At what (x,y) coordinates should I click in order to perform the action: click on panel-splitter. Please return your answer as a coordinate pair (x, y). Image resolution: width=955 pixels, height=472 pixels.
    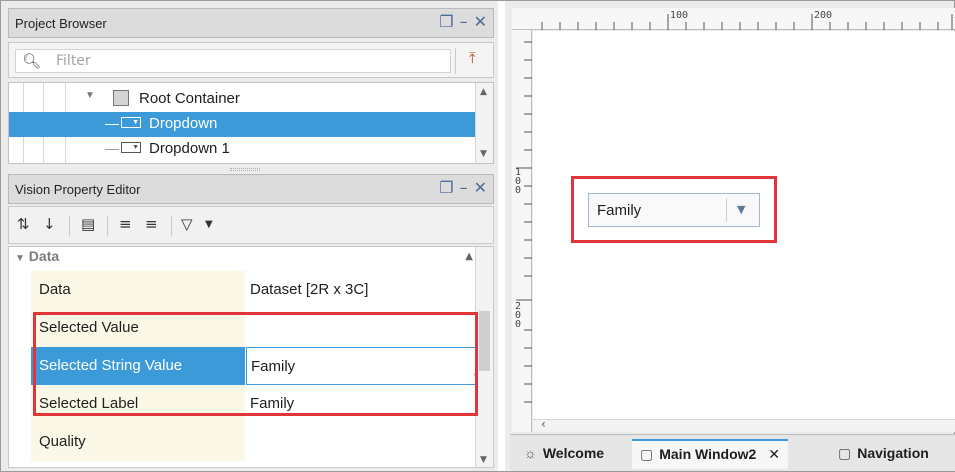
    Looking at the image, I should click on (245, 169).